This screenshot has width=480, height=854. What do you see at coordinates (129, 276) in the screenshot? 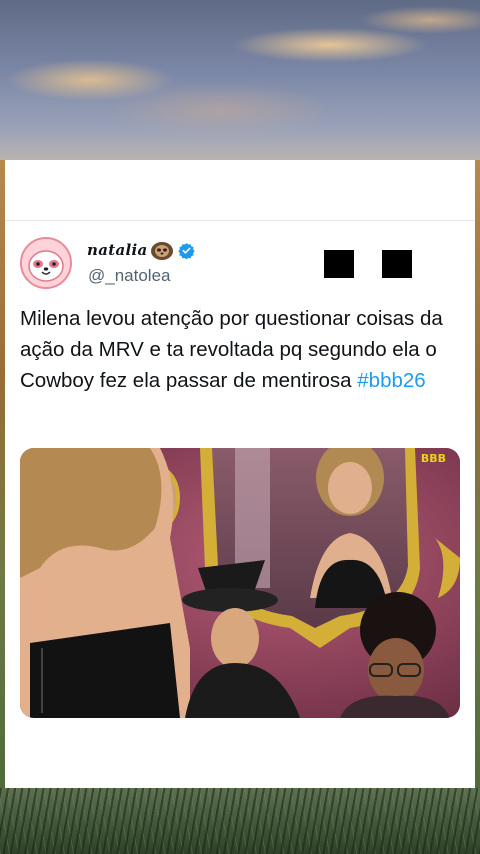
I see `handle: @_natolea` at bounding box center [129, 276].